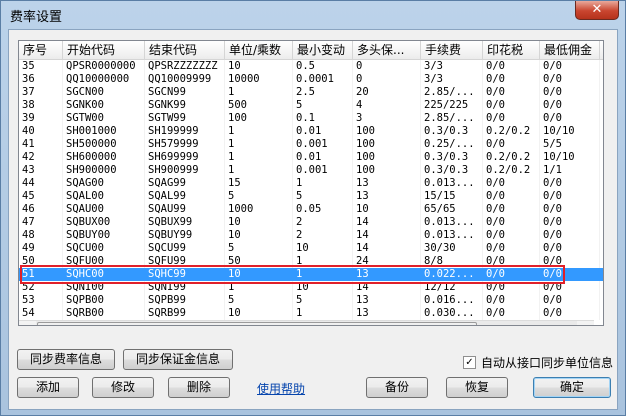 Image resolution: width=626 pixels, height=416 pixels. Describe the element at coordinates (185, 274) in the screenshot. I see `table-cell: SQHC99` at that location.